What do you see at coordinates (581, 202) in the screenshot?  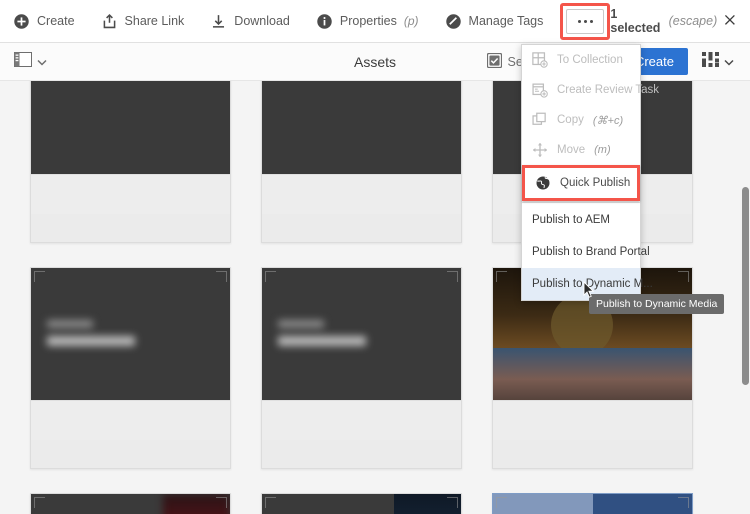 I see `menu-divider` at bounding box center [581, 202].